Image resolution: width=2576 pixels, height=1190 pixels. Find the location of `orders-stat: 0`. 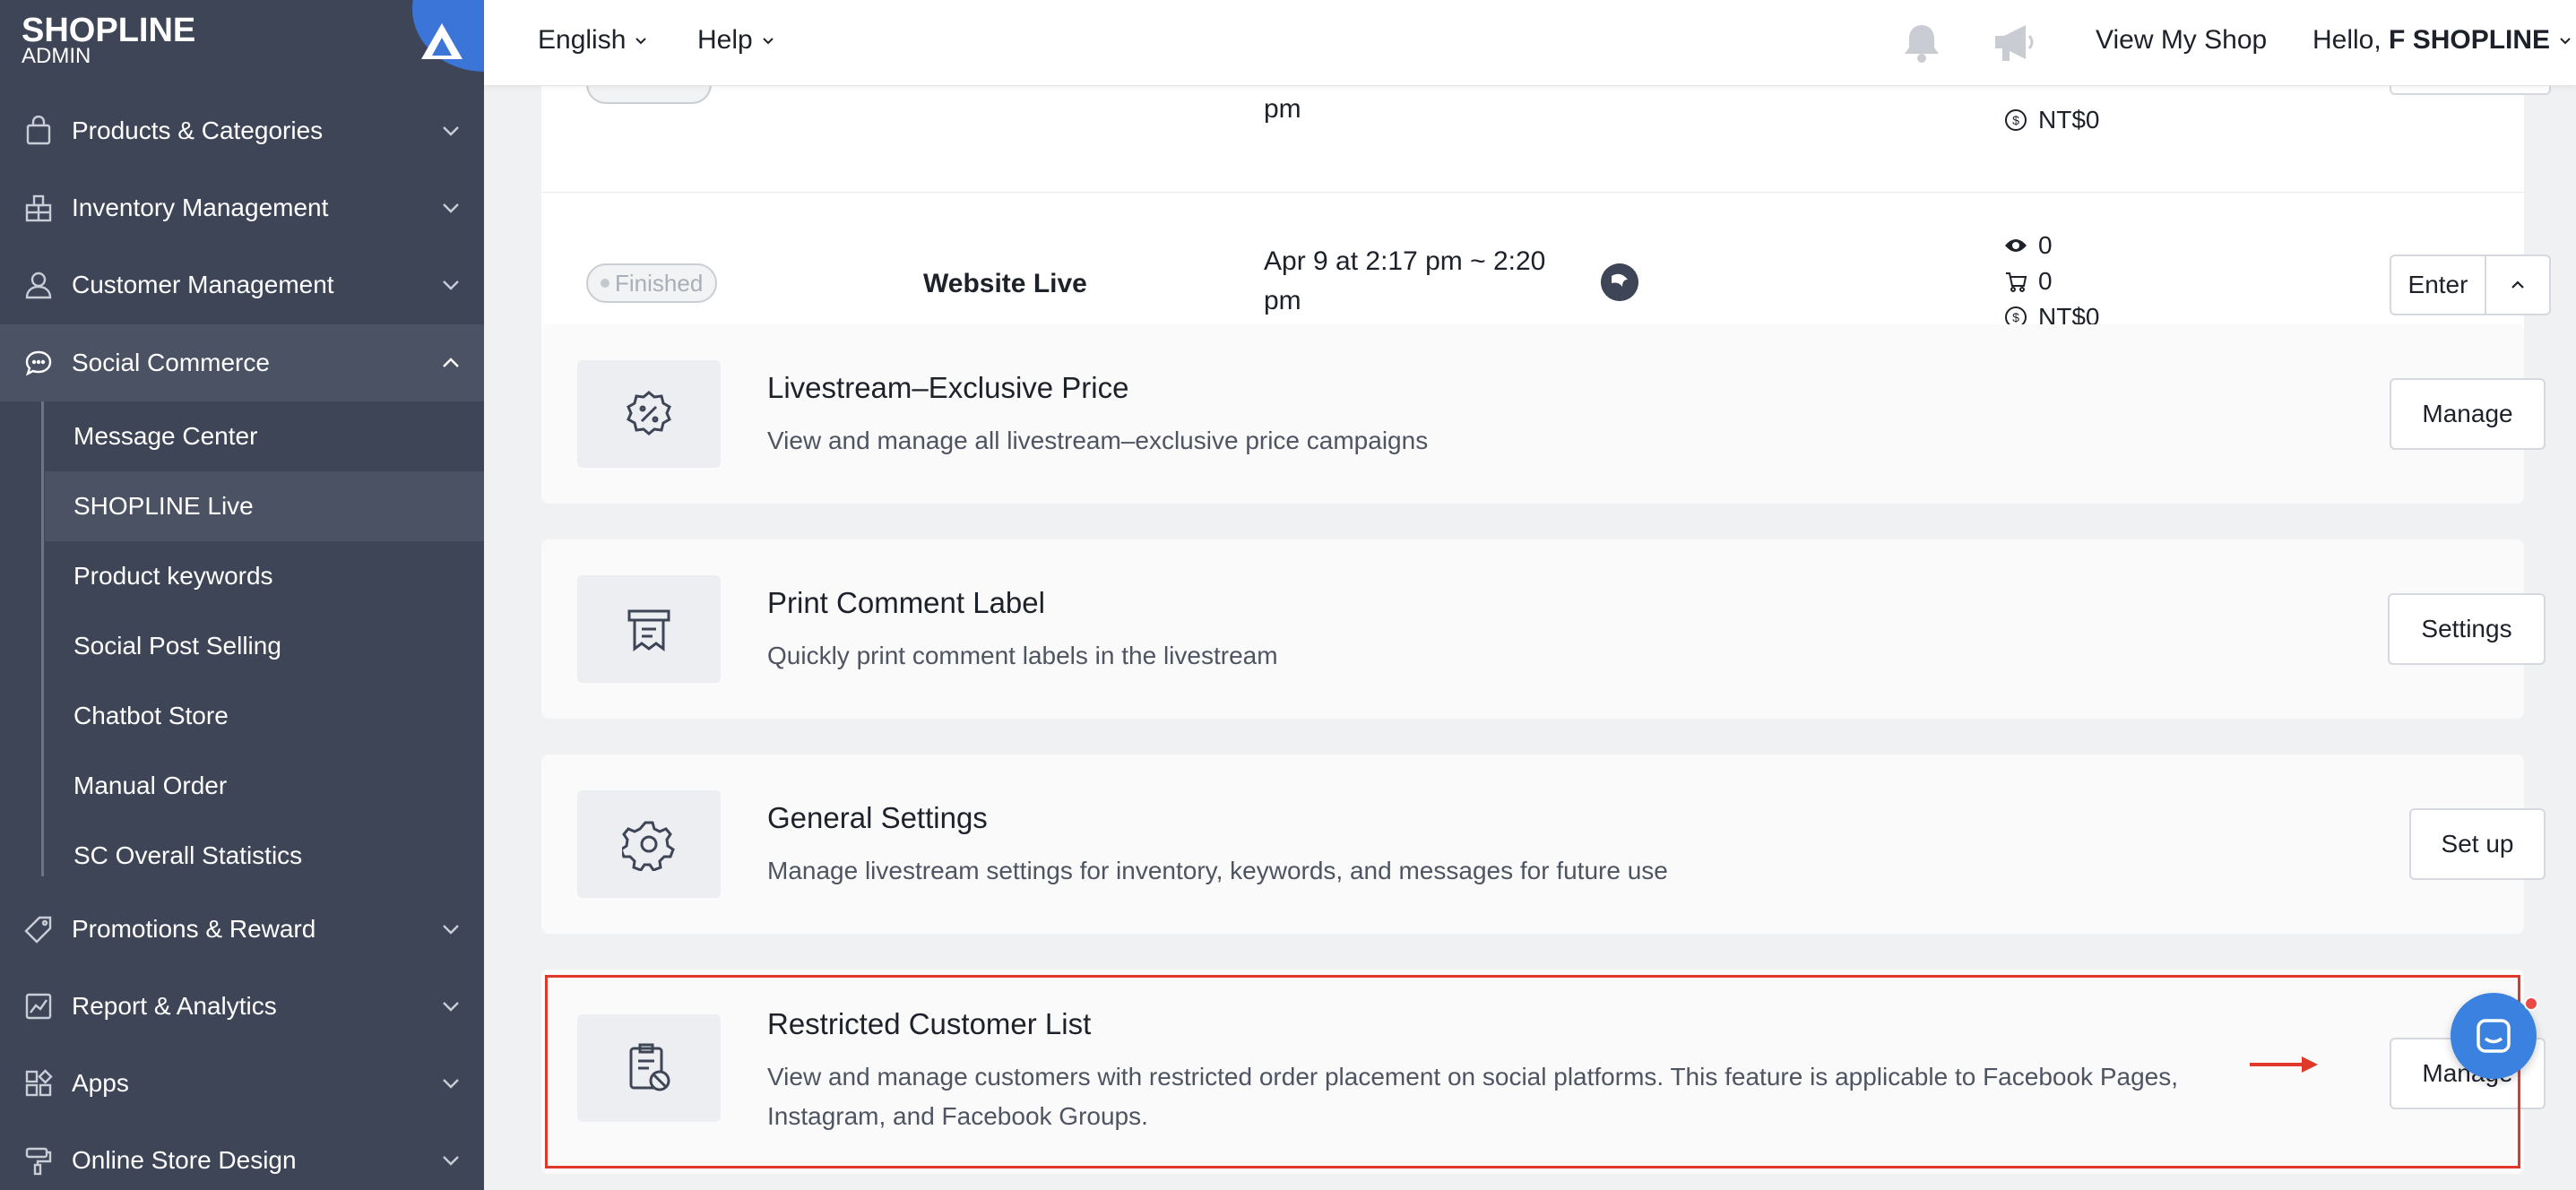

orders-stat: 0 is located at coordinates (2028, 281).